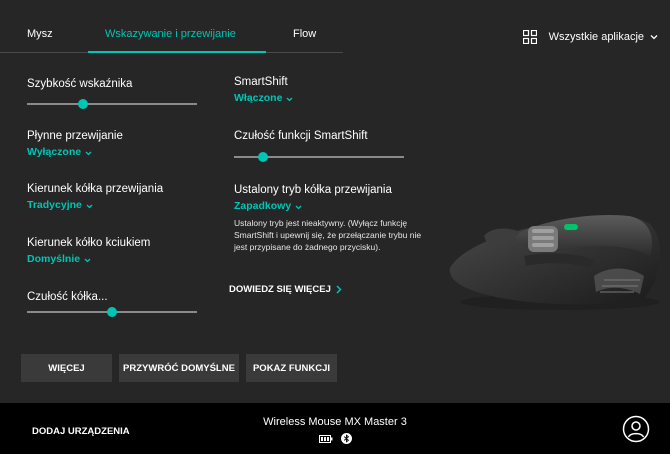 Image resolution: width=670 pixels, height=454 pixels. I want to click on device-name: Wireless Mouse MX Master 3, so click(335, 422).